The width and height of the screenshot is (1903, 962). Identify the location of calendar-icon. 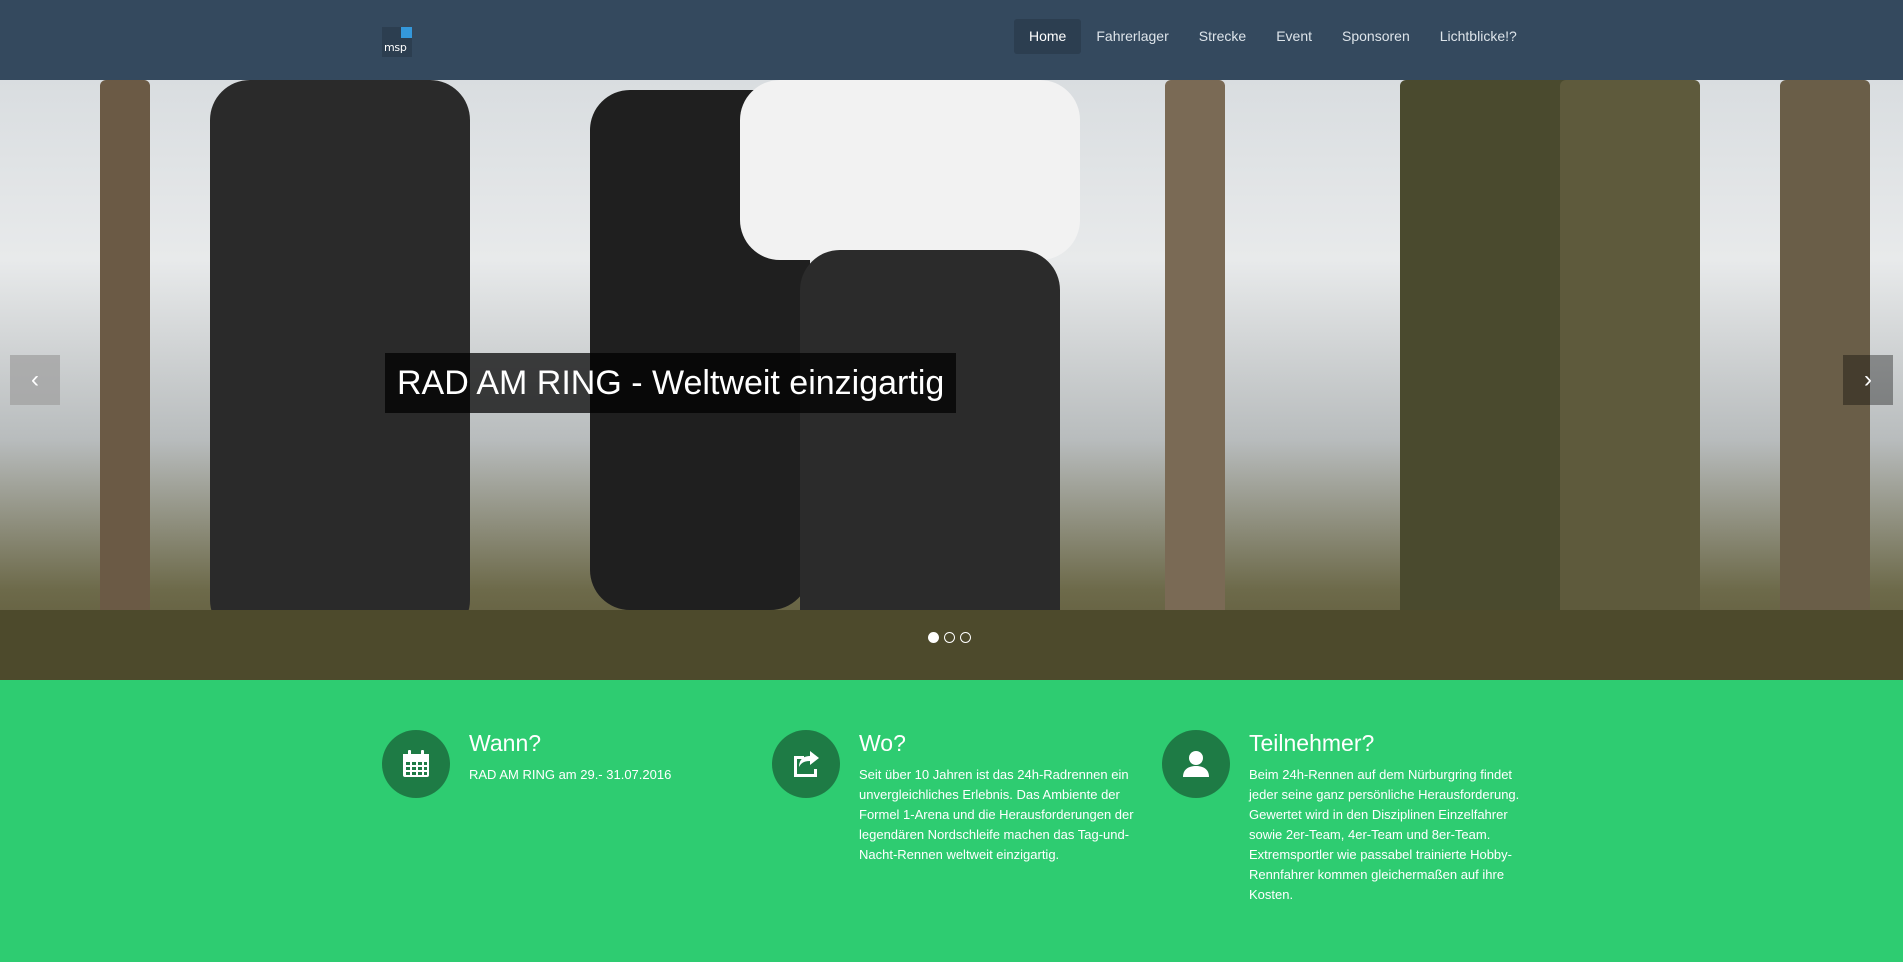
(416, 763).